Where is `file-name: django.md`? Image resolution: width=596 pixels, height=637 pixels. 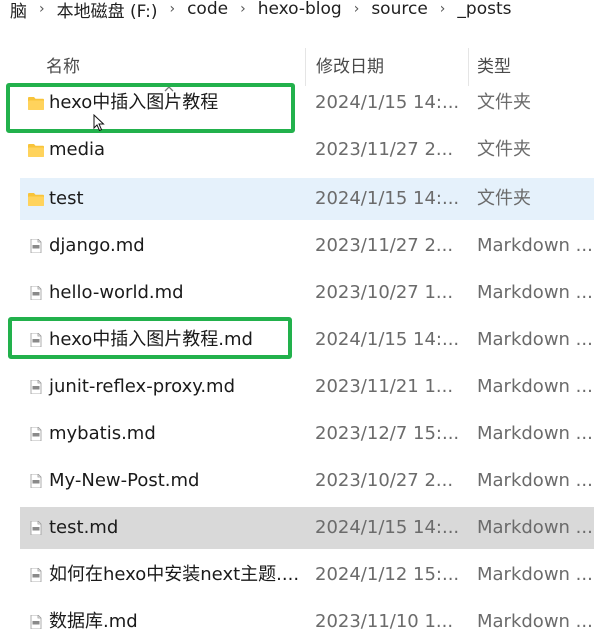 file-name: django.md is located at coordinates (97, 245).